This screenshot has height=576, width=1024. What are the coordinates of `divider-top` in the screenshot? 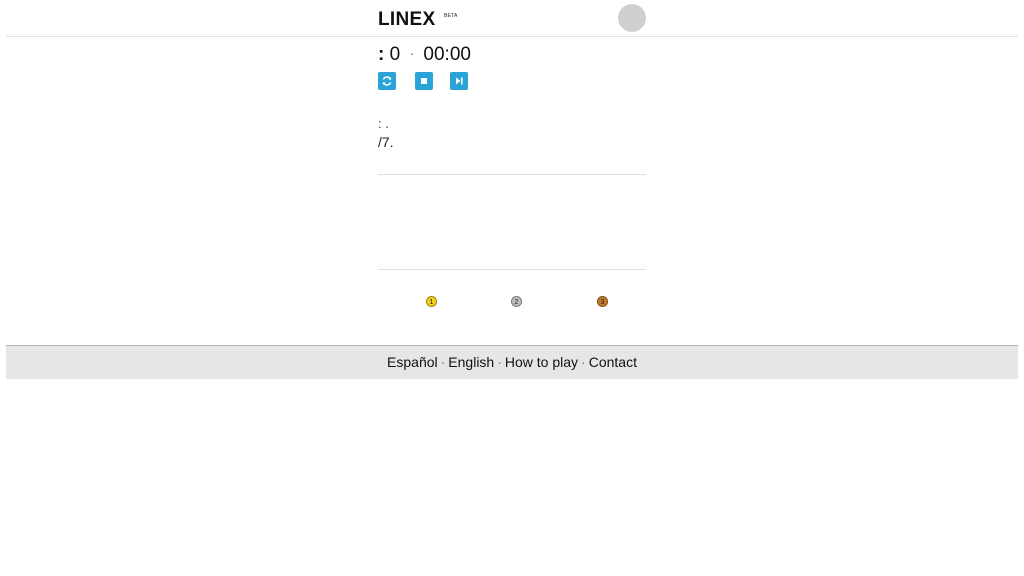 It's located at (512, 174).